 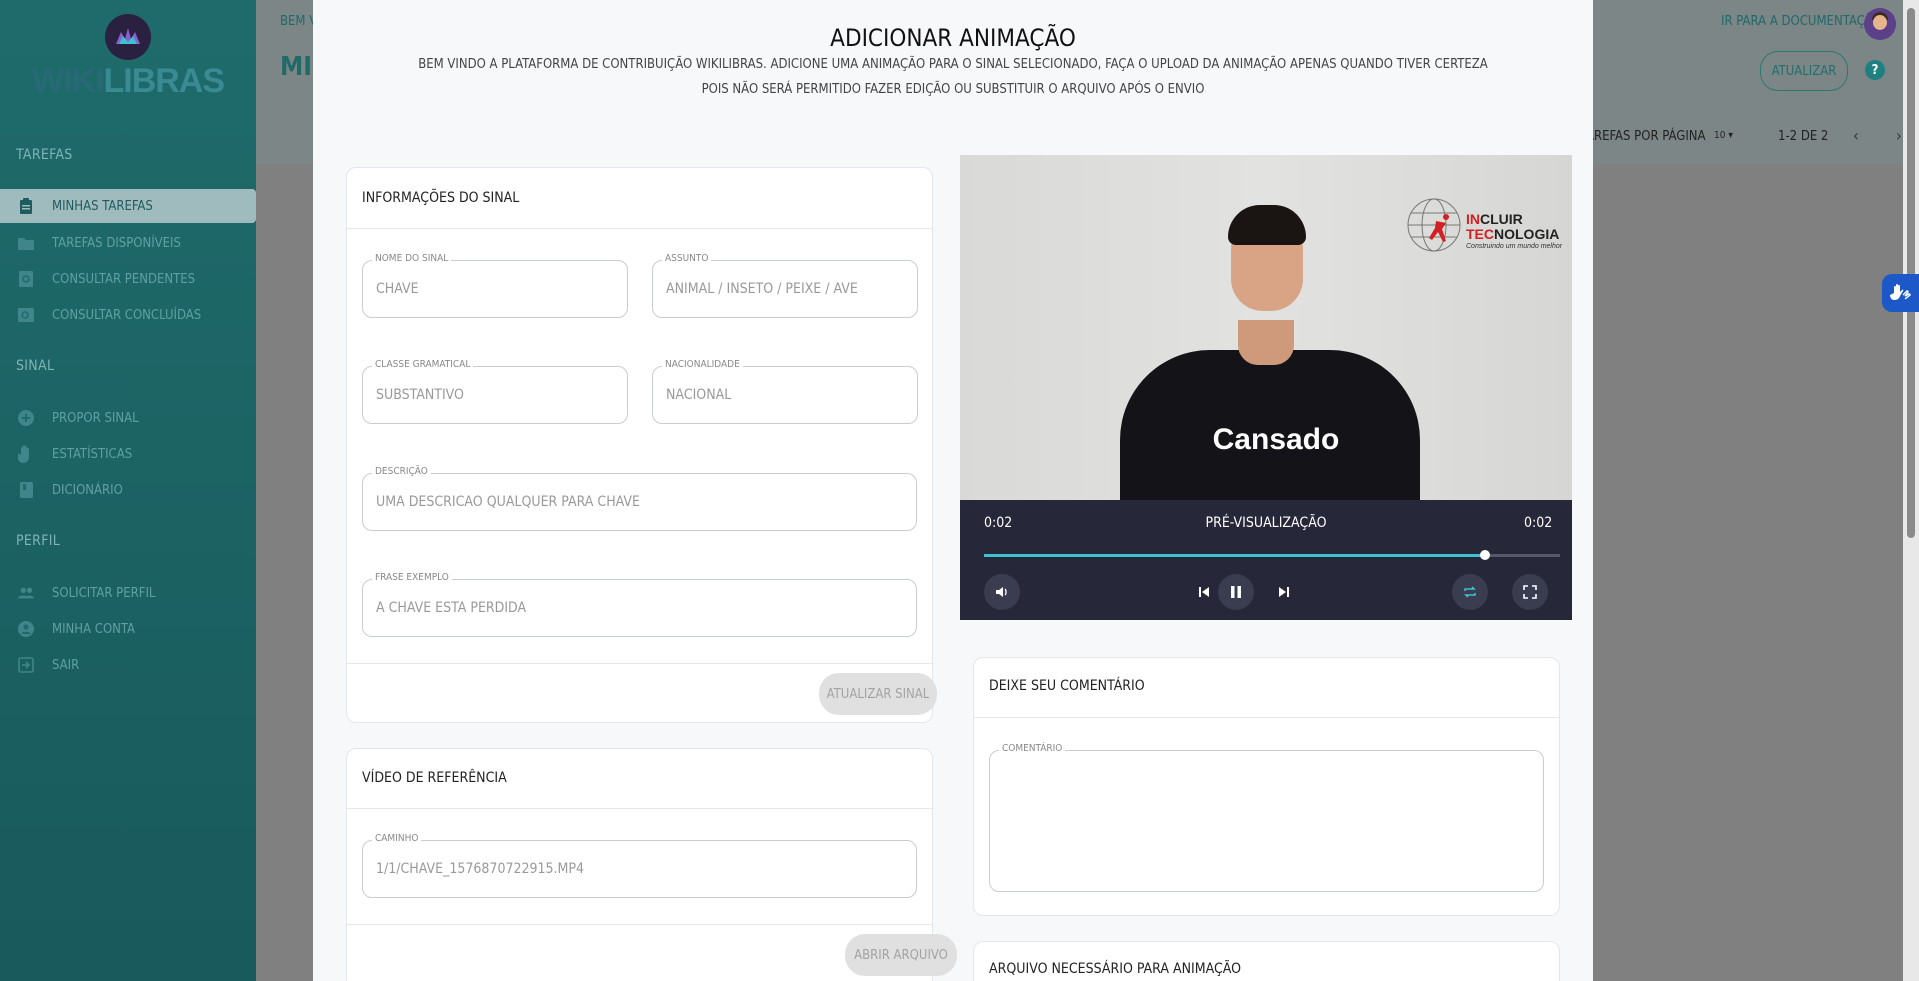 I want to click on fullscreen-icon, so click(x=1530, y=592).